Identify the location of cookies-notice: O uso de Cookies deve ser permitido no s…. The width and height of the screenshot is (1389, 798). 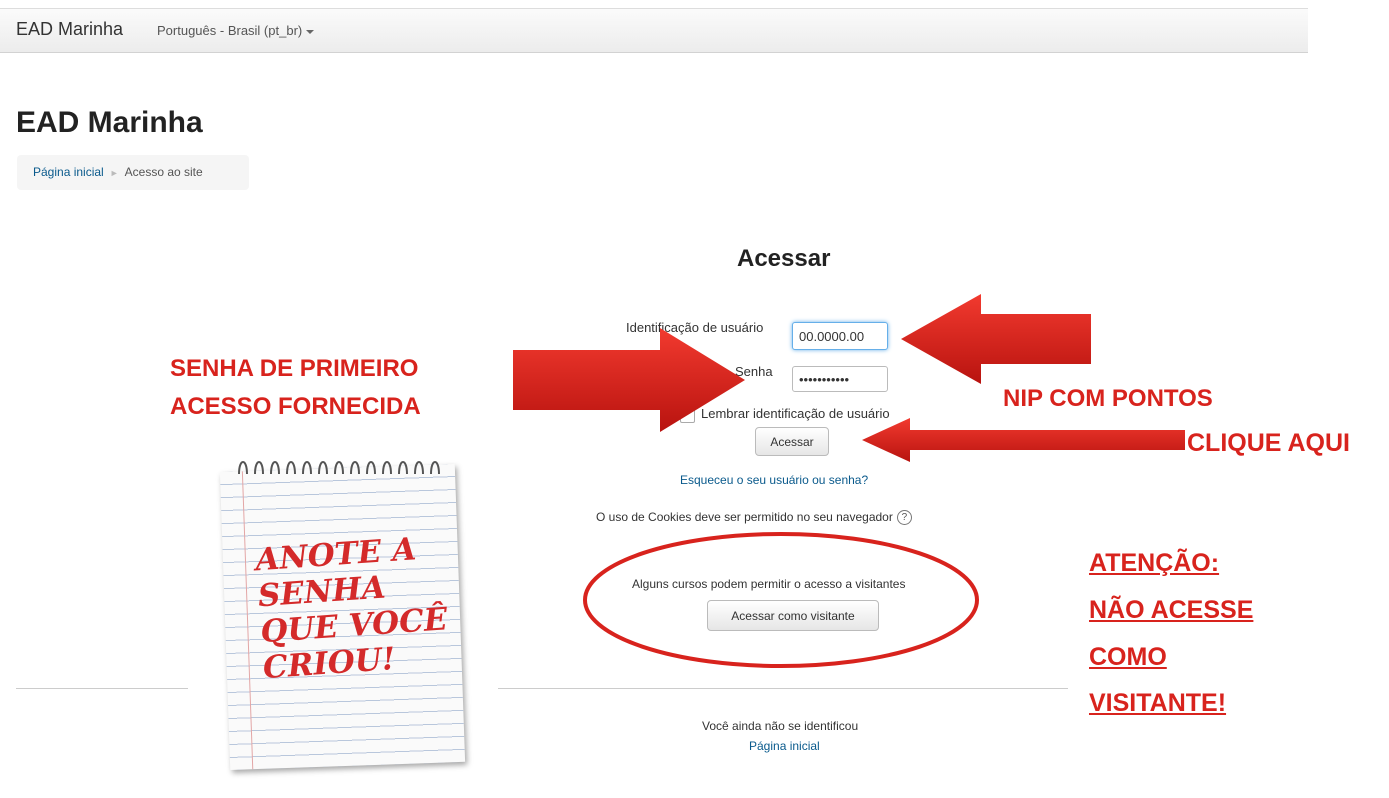
(754, 518).